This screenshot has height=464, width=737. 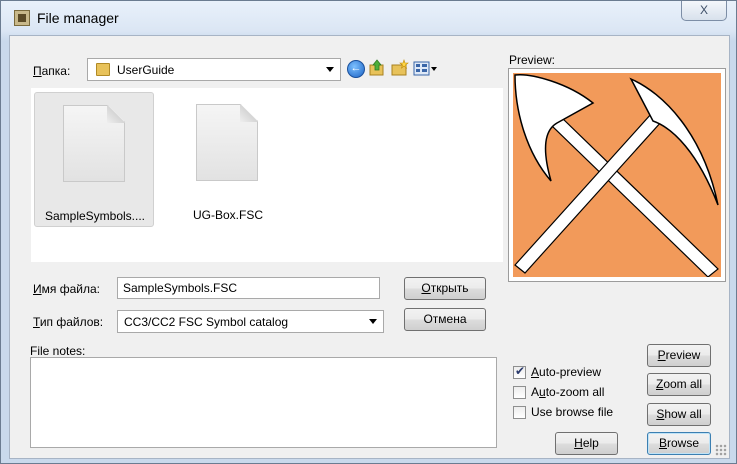 I want to click on crossed-pickaxes-icon, so click(x=616, y=176).